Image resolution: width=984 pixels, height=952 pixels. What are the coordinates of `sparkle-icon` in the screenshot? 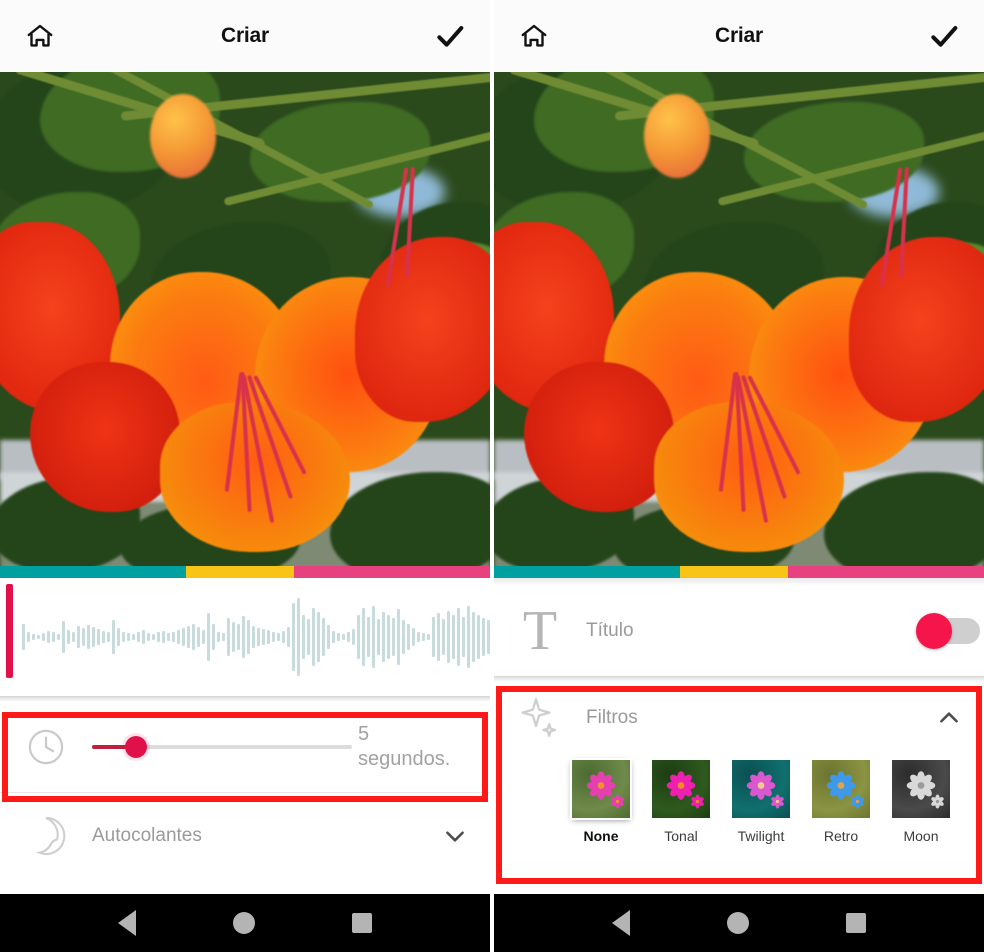 It's located at (540, 718).